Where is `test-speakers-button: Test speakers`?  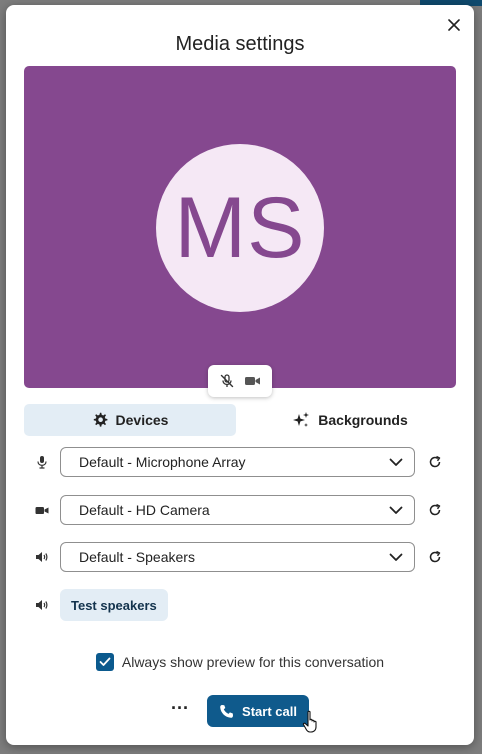 test-speakers-button: Test speakers is located at coordinates (114, 605).